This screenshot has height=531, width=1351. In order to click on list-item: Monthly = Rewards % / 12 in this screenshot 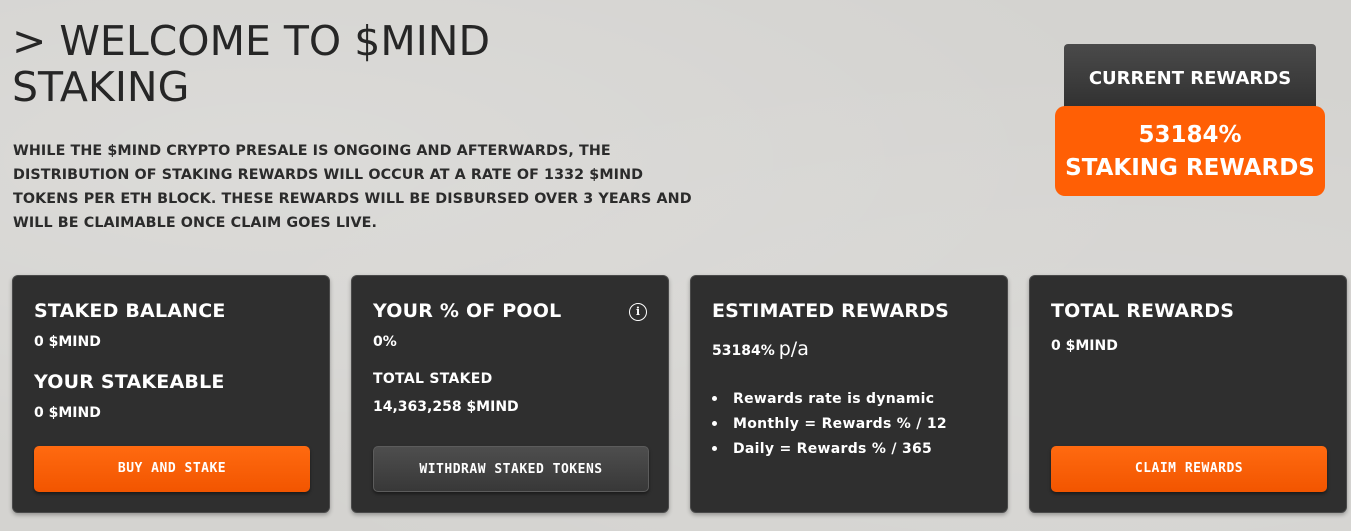, I will do `click(829, 423)`.